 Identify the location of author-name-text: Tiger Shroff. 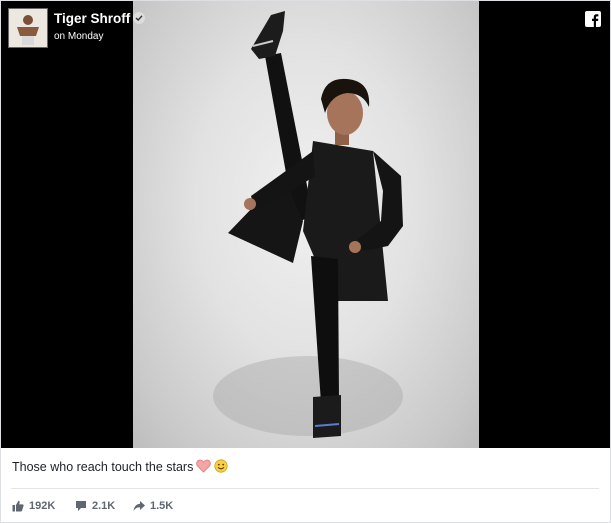
(92, 18).